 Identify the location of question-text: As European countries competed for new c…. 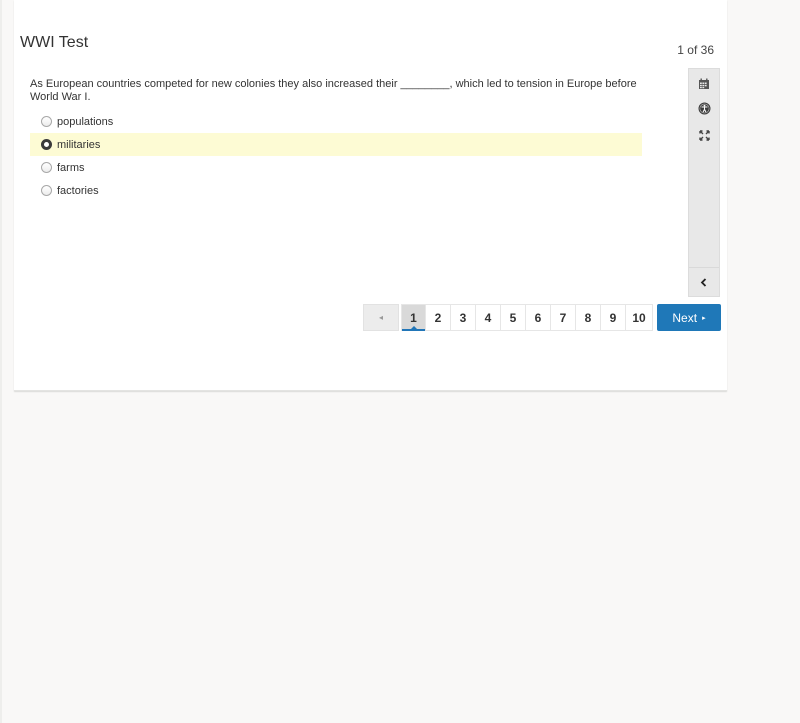
(333, 90).